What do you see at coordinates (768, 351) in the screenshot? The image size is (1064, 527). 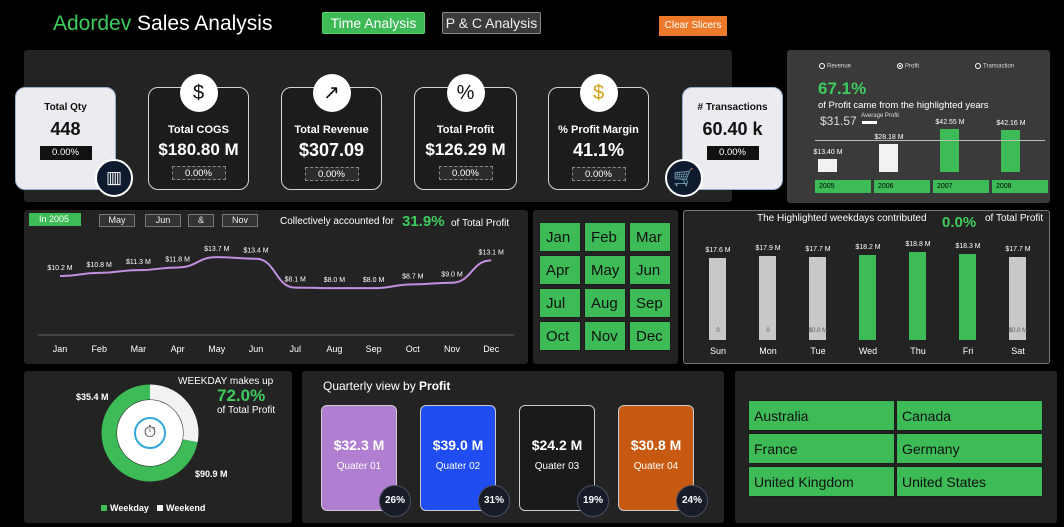 I see `weekday-axis-label: Mon` at bounding box center [768, 351].